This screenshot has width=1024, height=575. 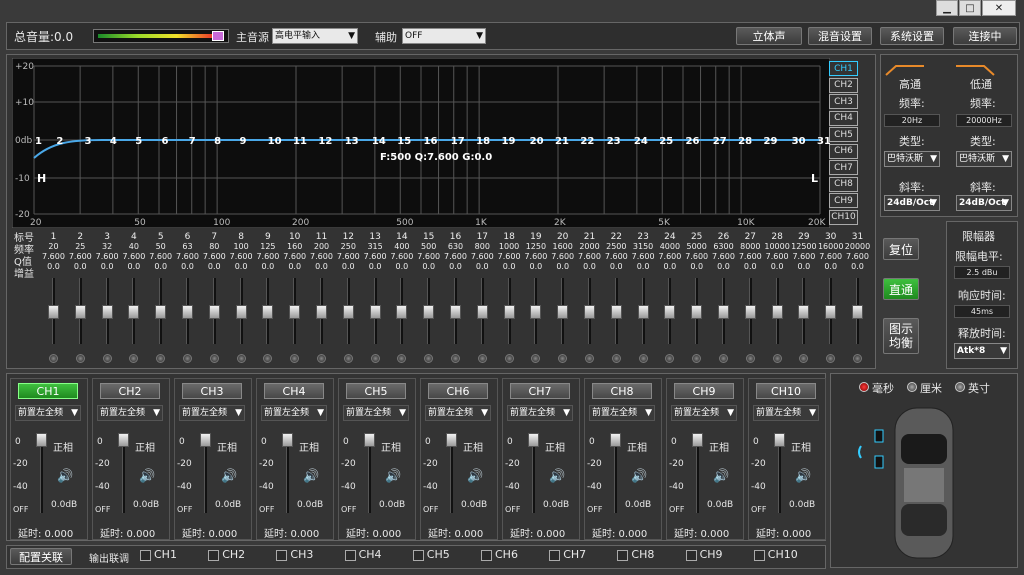 I want to click on output-channel-button: CH3, so click(x=212, y=391).